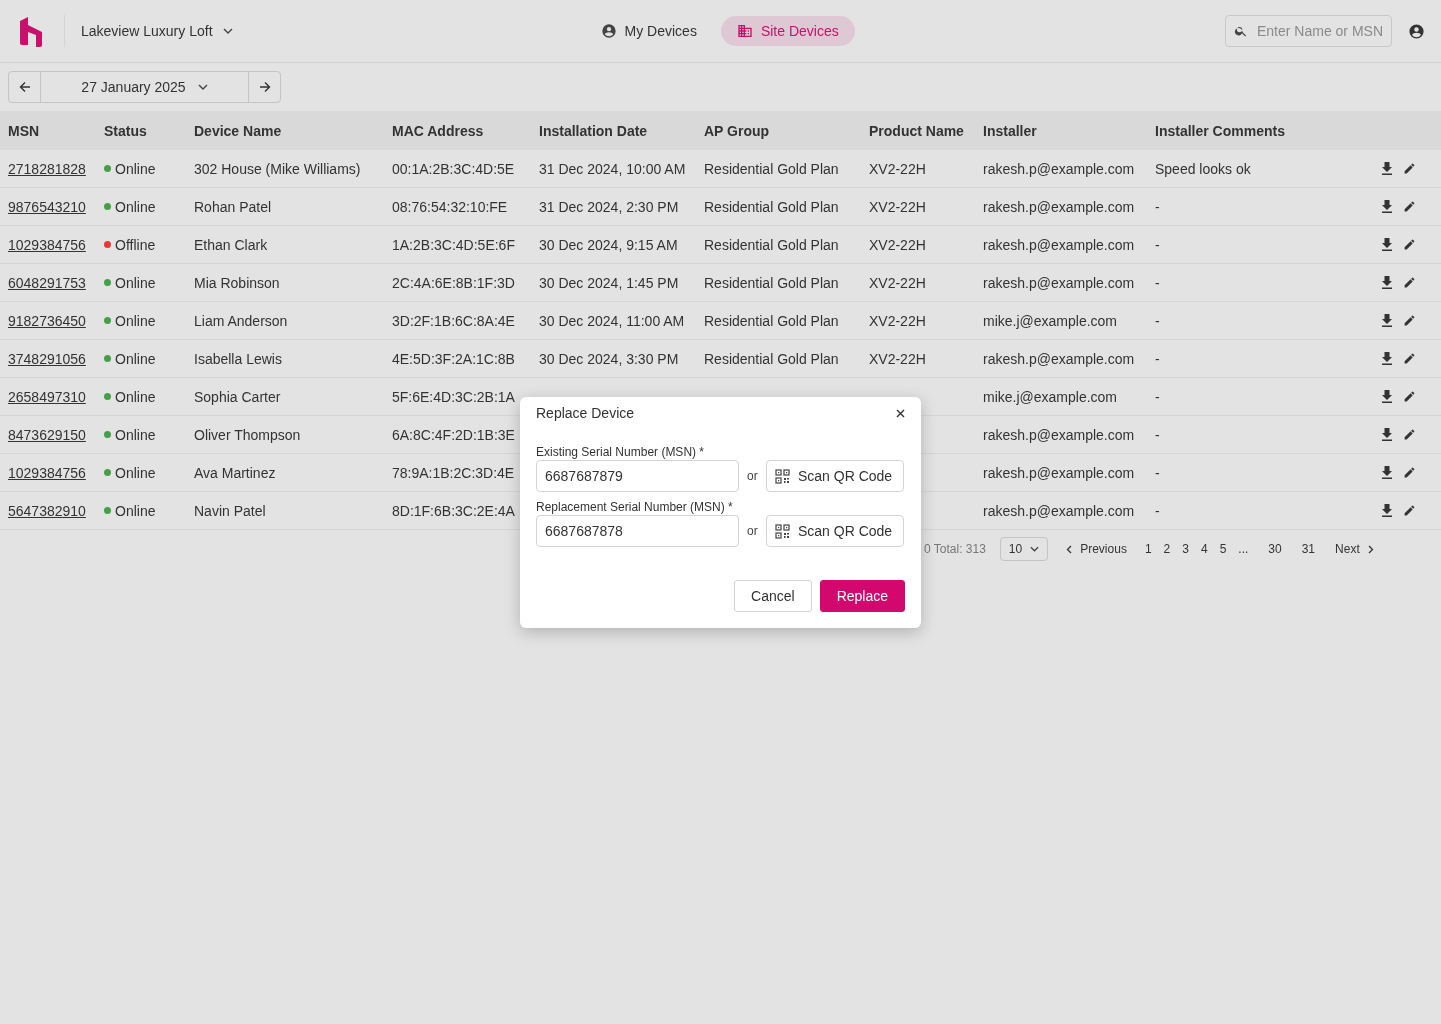 The width and height of the screenshot is (1441, 1024). What do you see at coordinates (737, 130) in the screenshot?
I see `column-header: AP Group` at bounding box center [737, 130].